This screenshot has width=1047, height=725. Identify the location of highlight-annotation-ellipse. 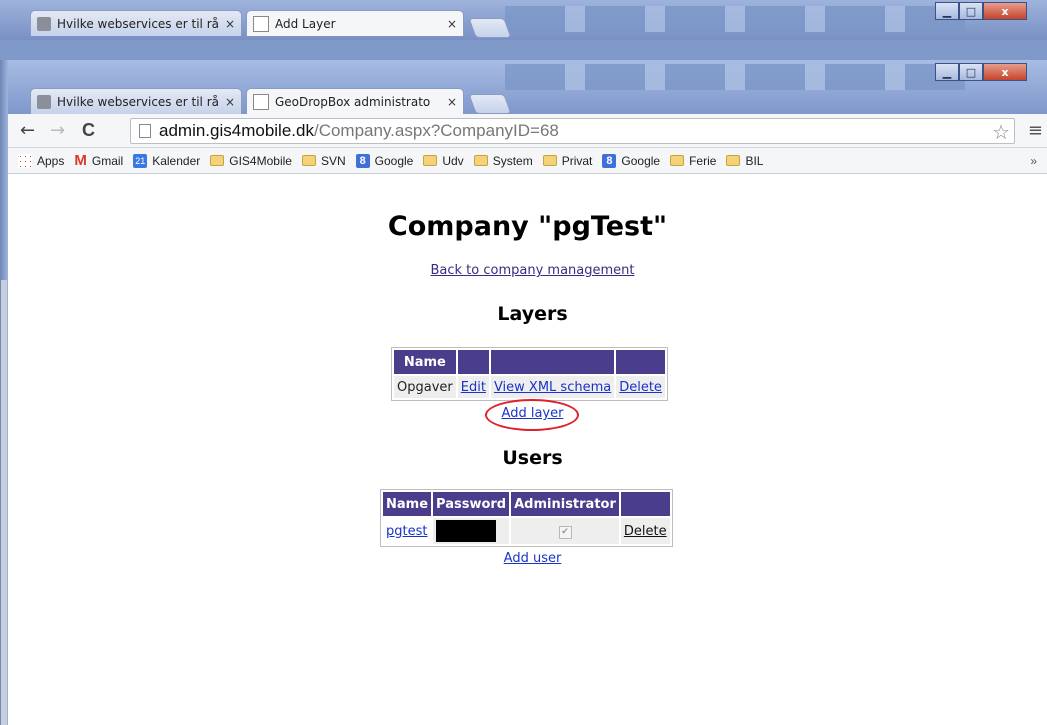
(532, 415).